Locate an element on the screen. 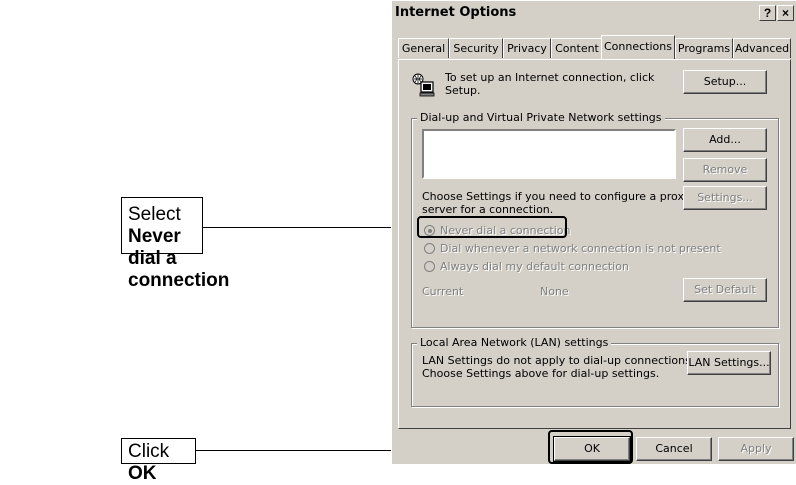 The width and height of the screenshot is (796, 485). apply-button: Apply is located at coordinates (756, 449).